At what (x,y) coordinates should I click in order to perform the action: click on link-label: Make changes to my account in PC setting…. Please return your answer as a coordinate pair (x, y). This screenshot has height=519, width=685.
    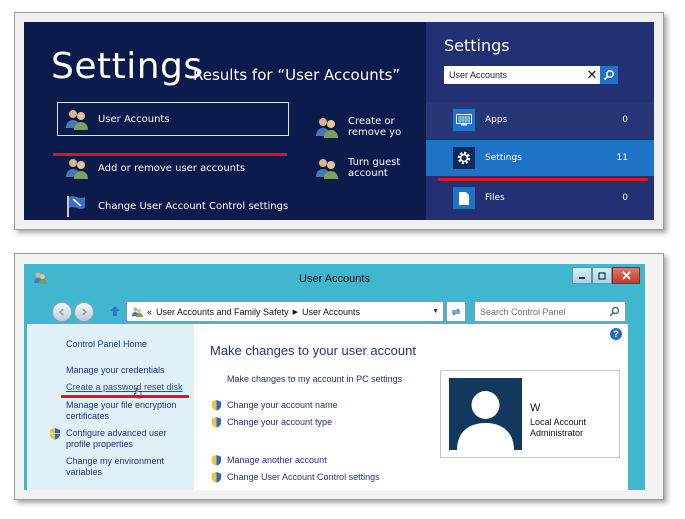
    Looking at the image, I should click on (315, 379).